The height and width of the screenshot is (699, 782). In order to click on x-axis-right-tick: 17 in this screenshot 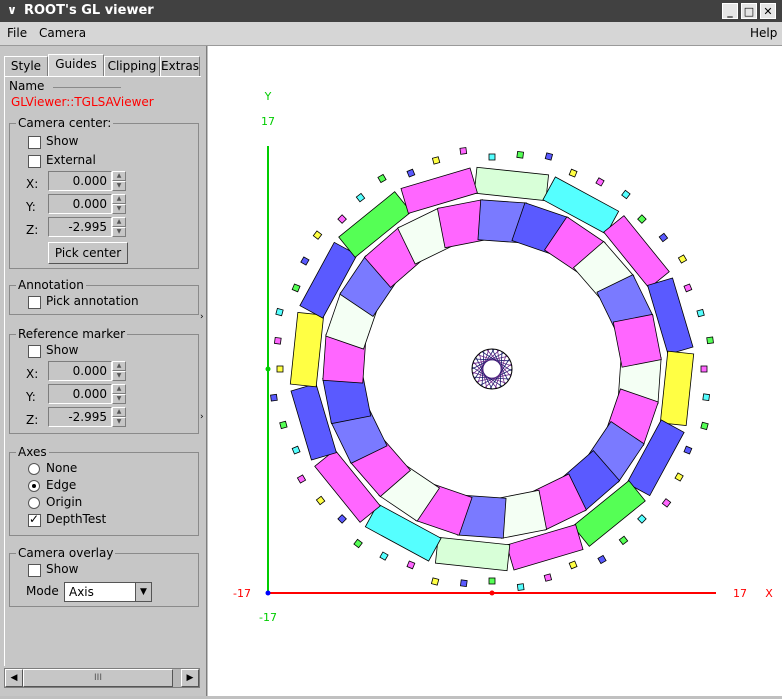, I will do `click(740, 593)`.